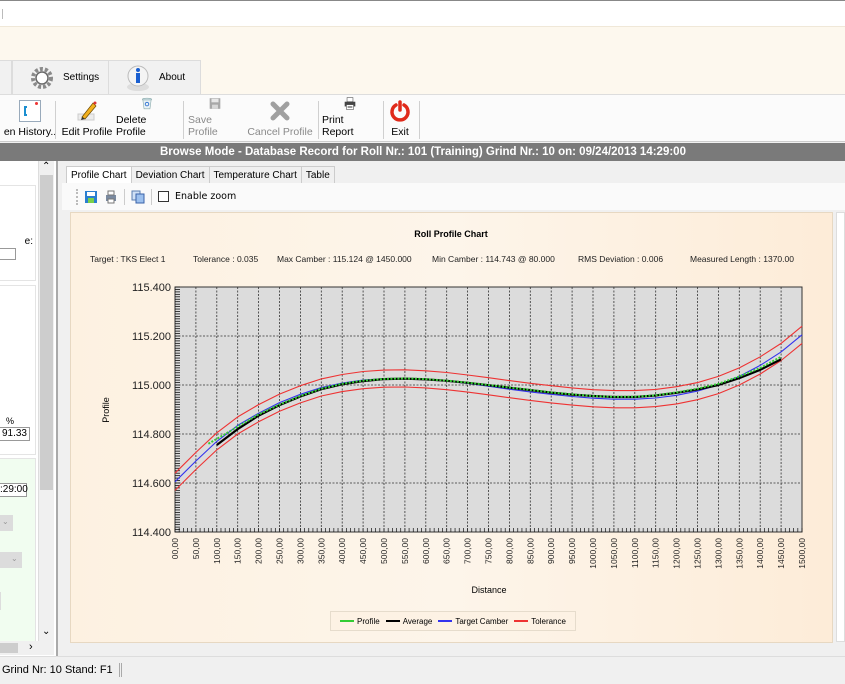 This screenshot has width=845, height=684. I want to click on x-tick-label: 700,00, so click(468, 551).